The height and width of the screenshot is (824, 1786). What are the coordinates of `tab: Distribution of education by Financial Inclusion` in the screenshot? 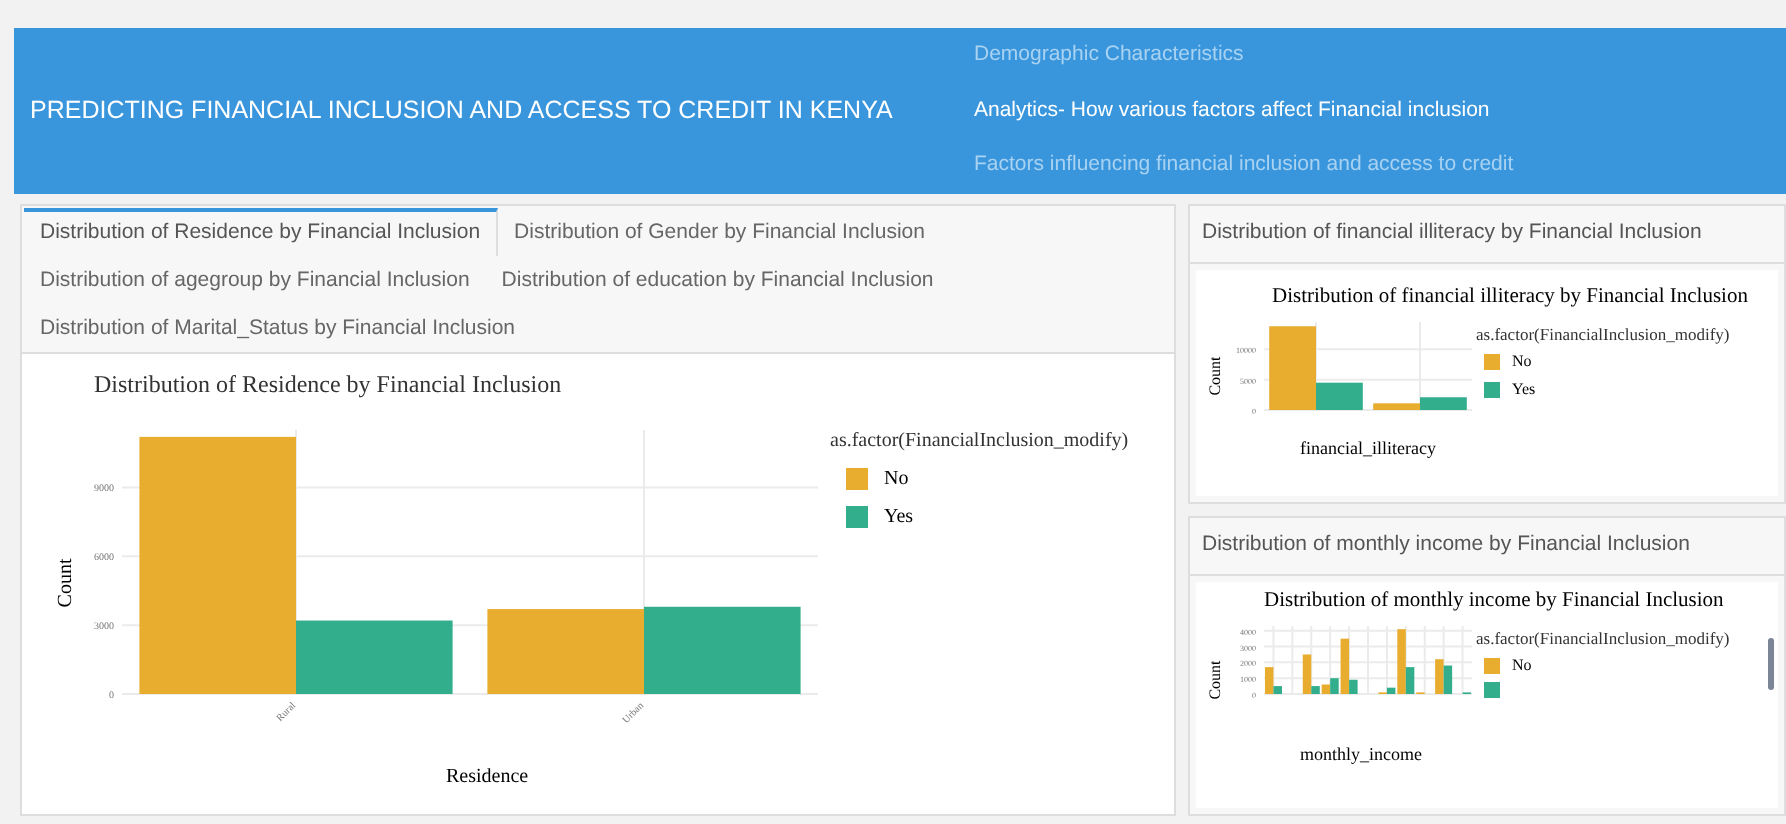 It's located at (717, 280).